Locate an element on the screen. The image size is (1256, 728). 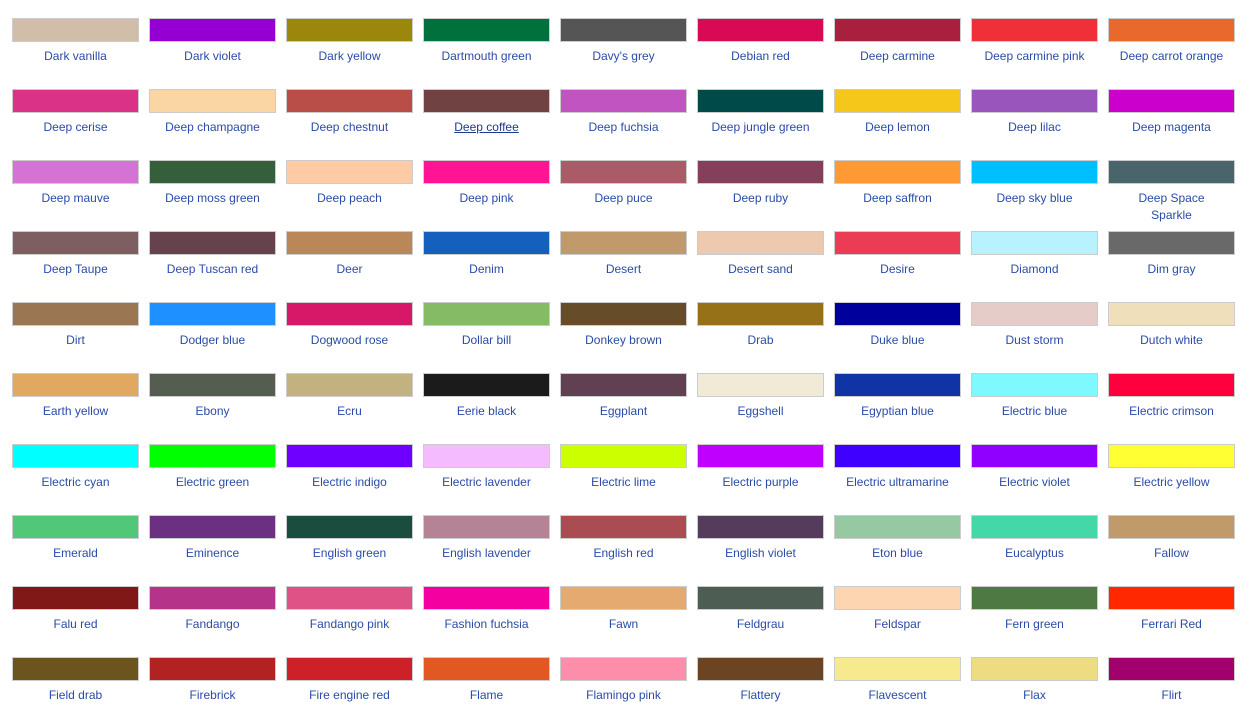
color-item: Deep moss green is located at coordinates (212, 195).